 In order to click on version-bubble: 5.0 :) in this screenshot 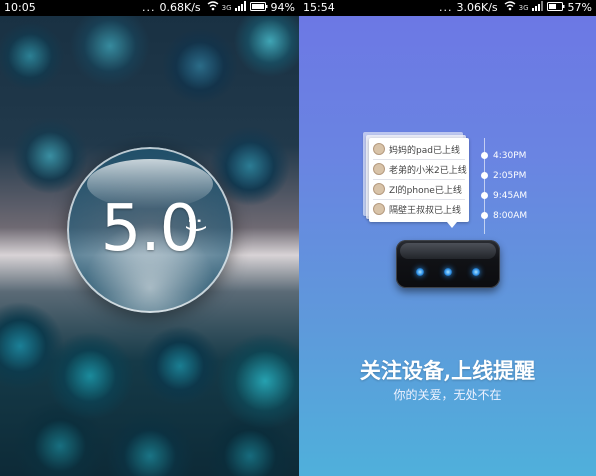, I will do `click(150, 230)`.